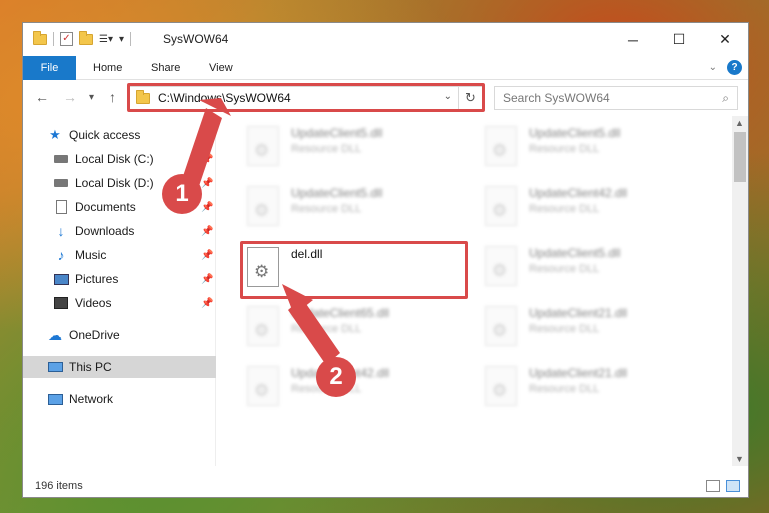 This screenshot has width=769, height=513. Describe the element at coordinates (215, 107) in the screenshot. I see `arrow-1-head` at that location.